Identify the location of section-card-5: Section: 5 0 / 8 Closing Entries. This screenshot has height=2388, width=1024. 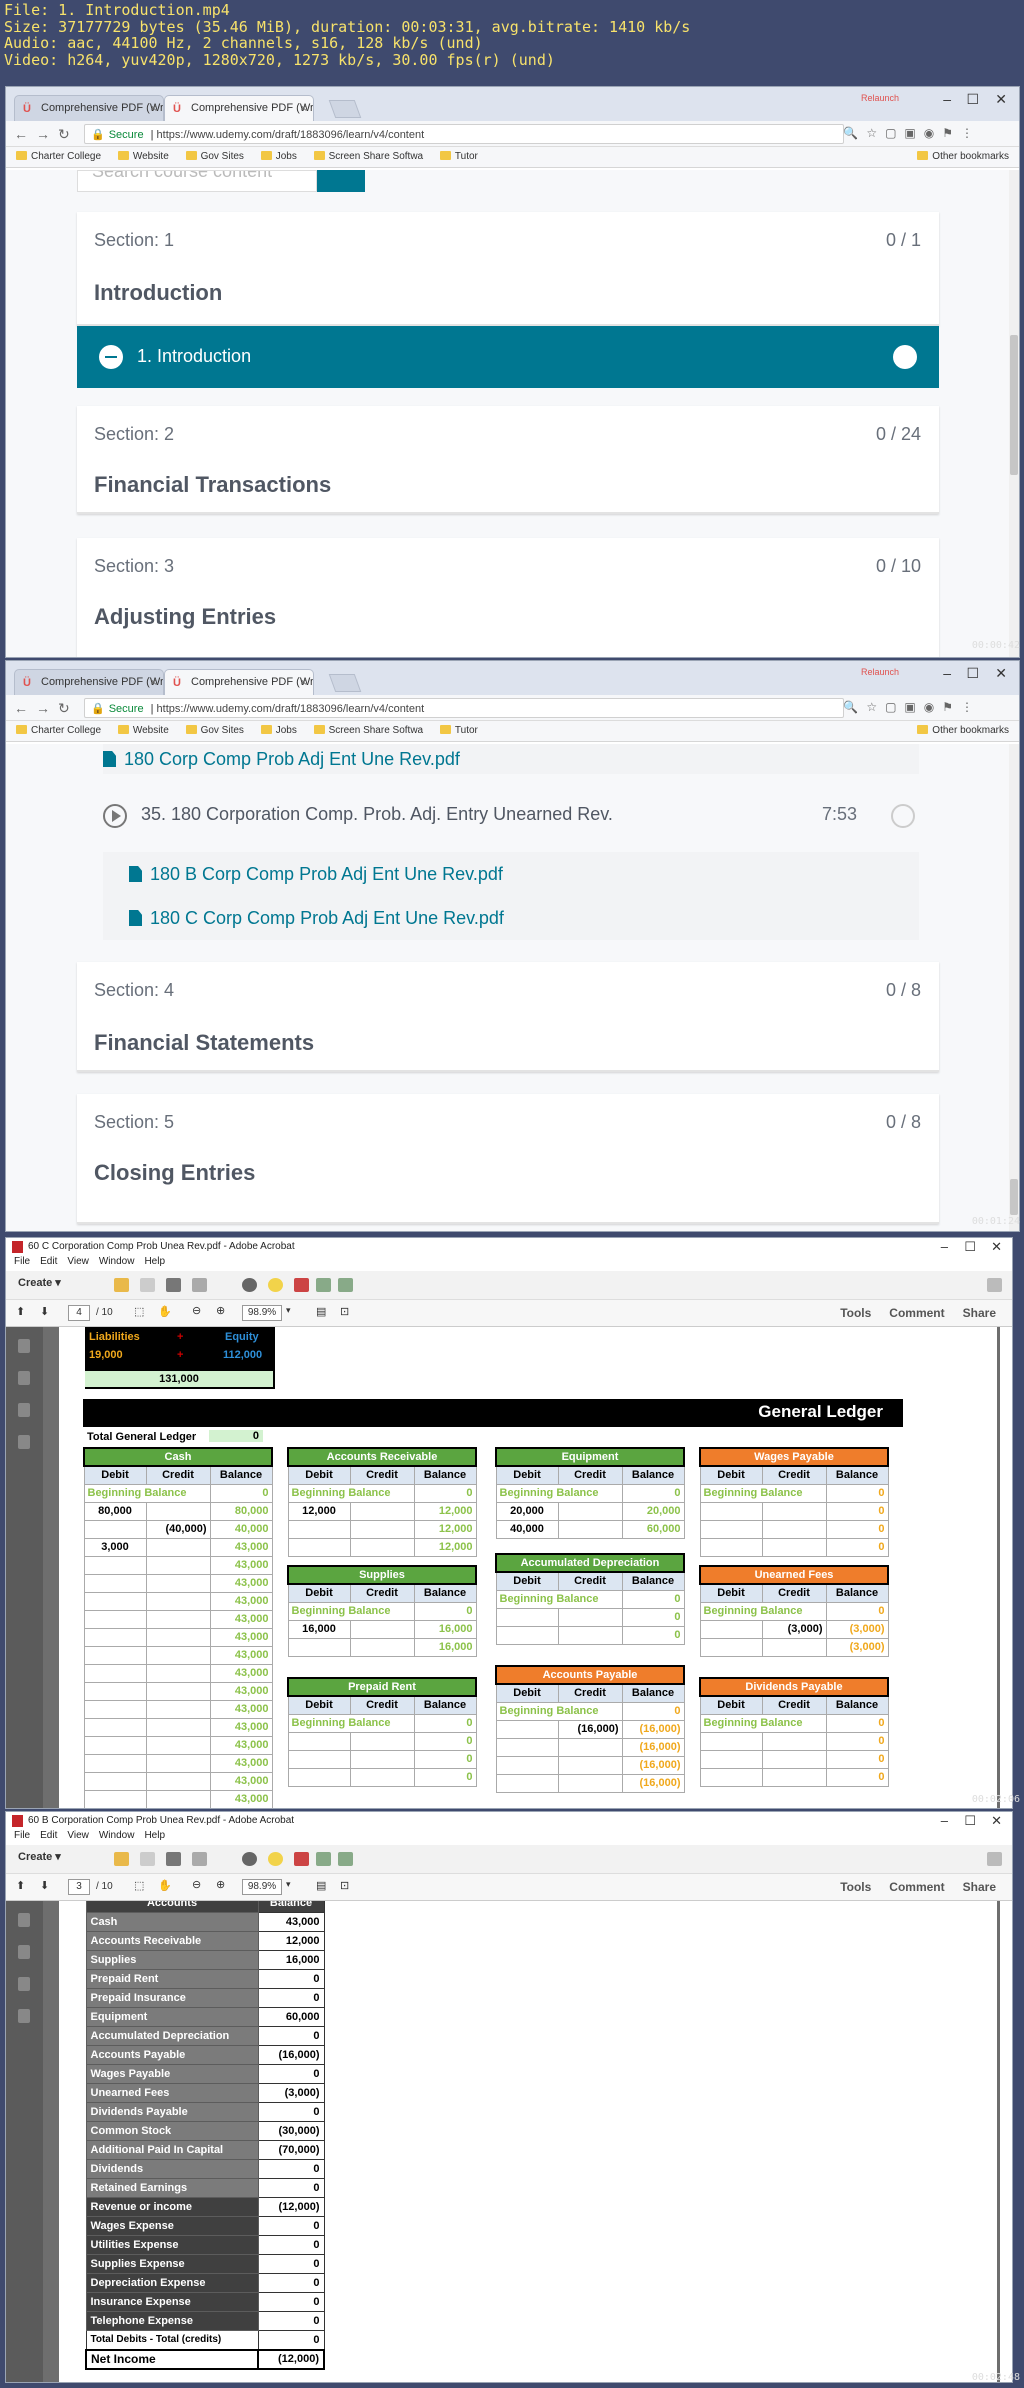
(508, 1159).